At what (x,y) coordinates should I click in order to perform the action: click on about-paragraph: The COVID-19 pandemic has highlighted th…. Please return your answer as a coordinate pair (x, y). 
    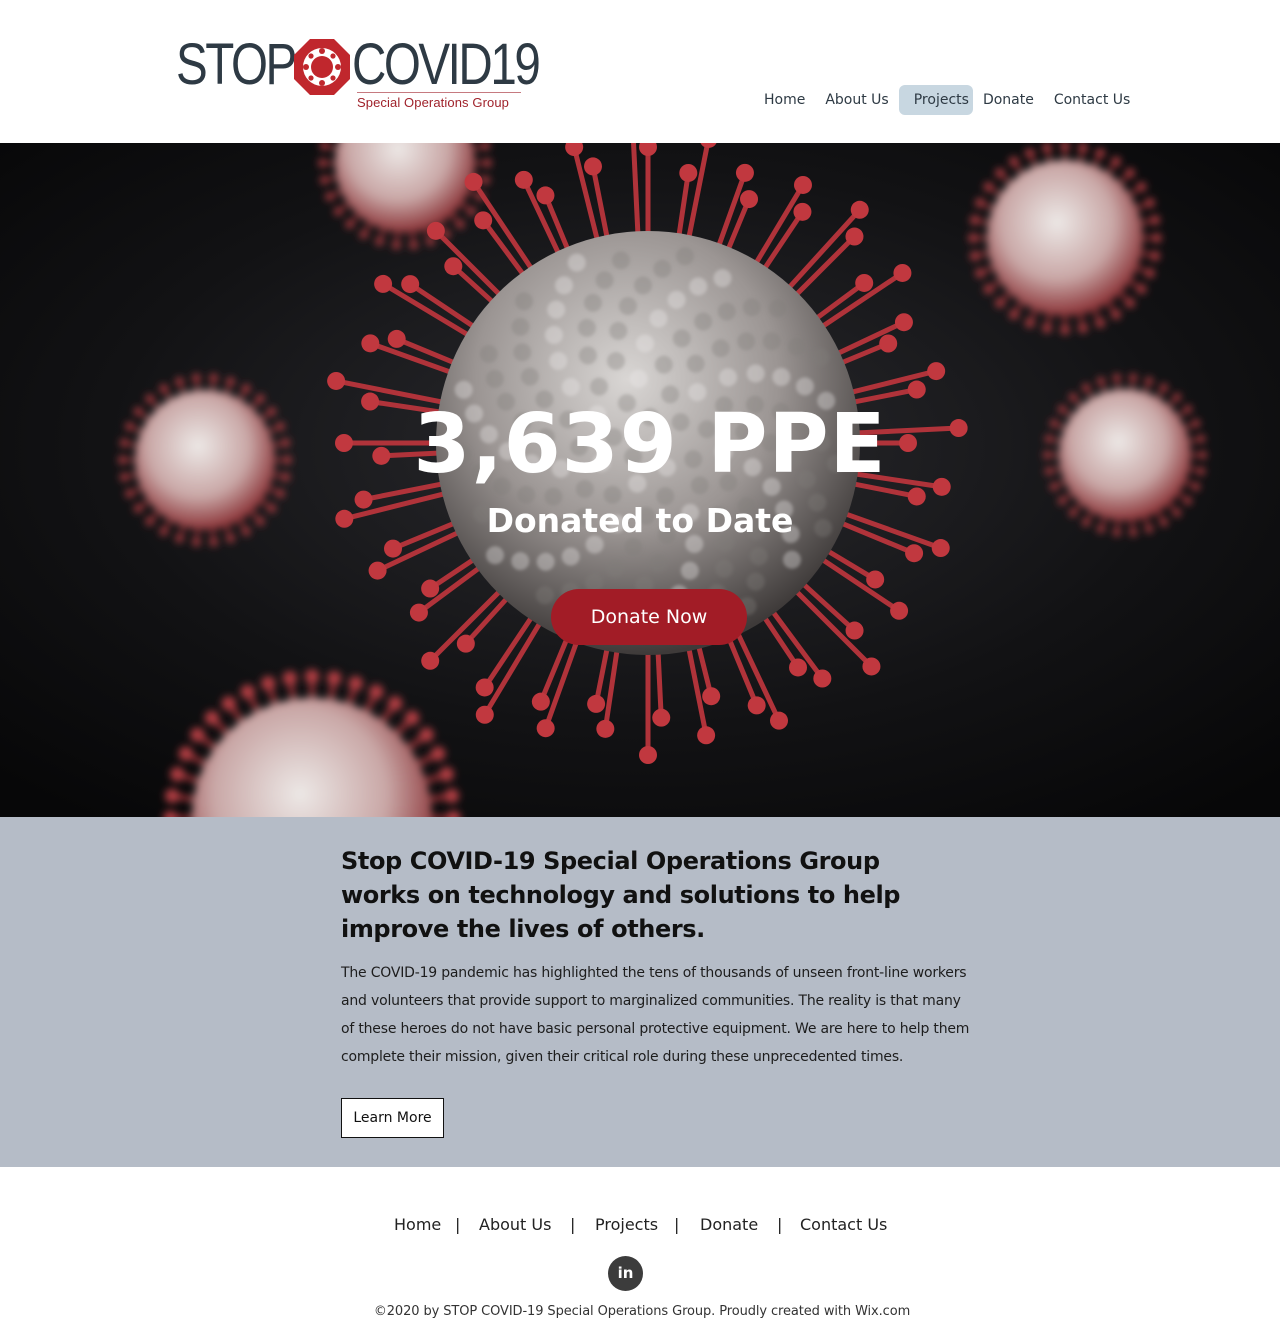
    Looking at the image, I should click on (655, 1015).